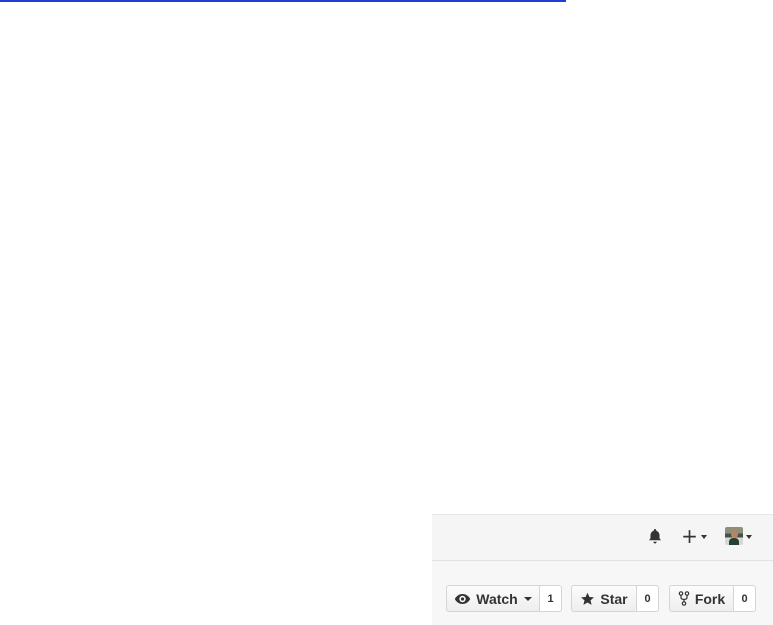 The width and height of the screenshot is (773, 625). I want to click on plus-icon: +, so click(689, 536).